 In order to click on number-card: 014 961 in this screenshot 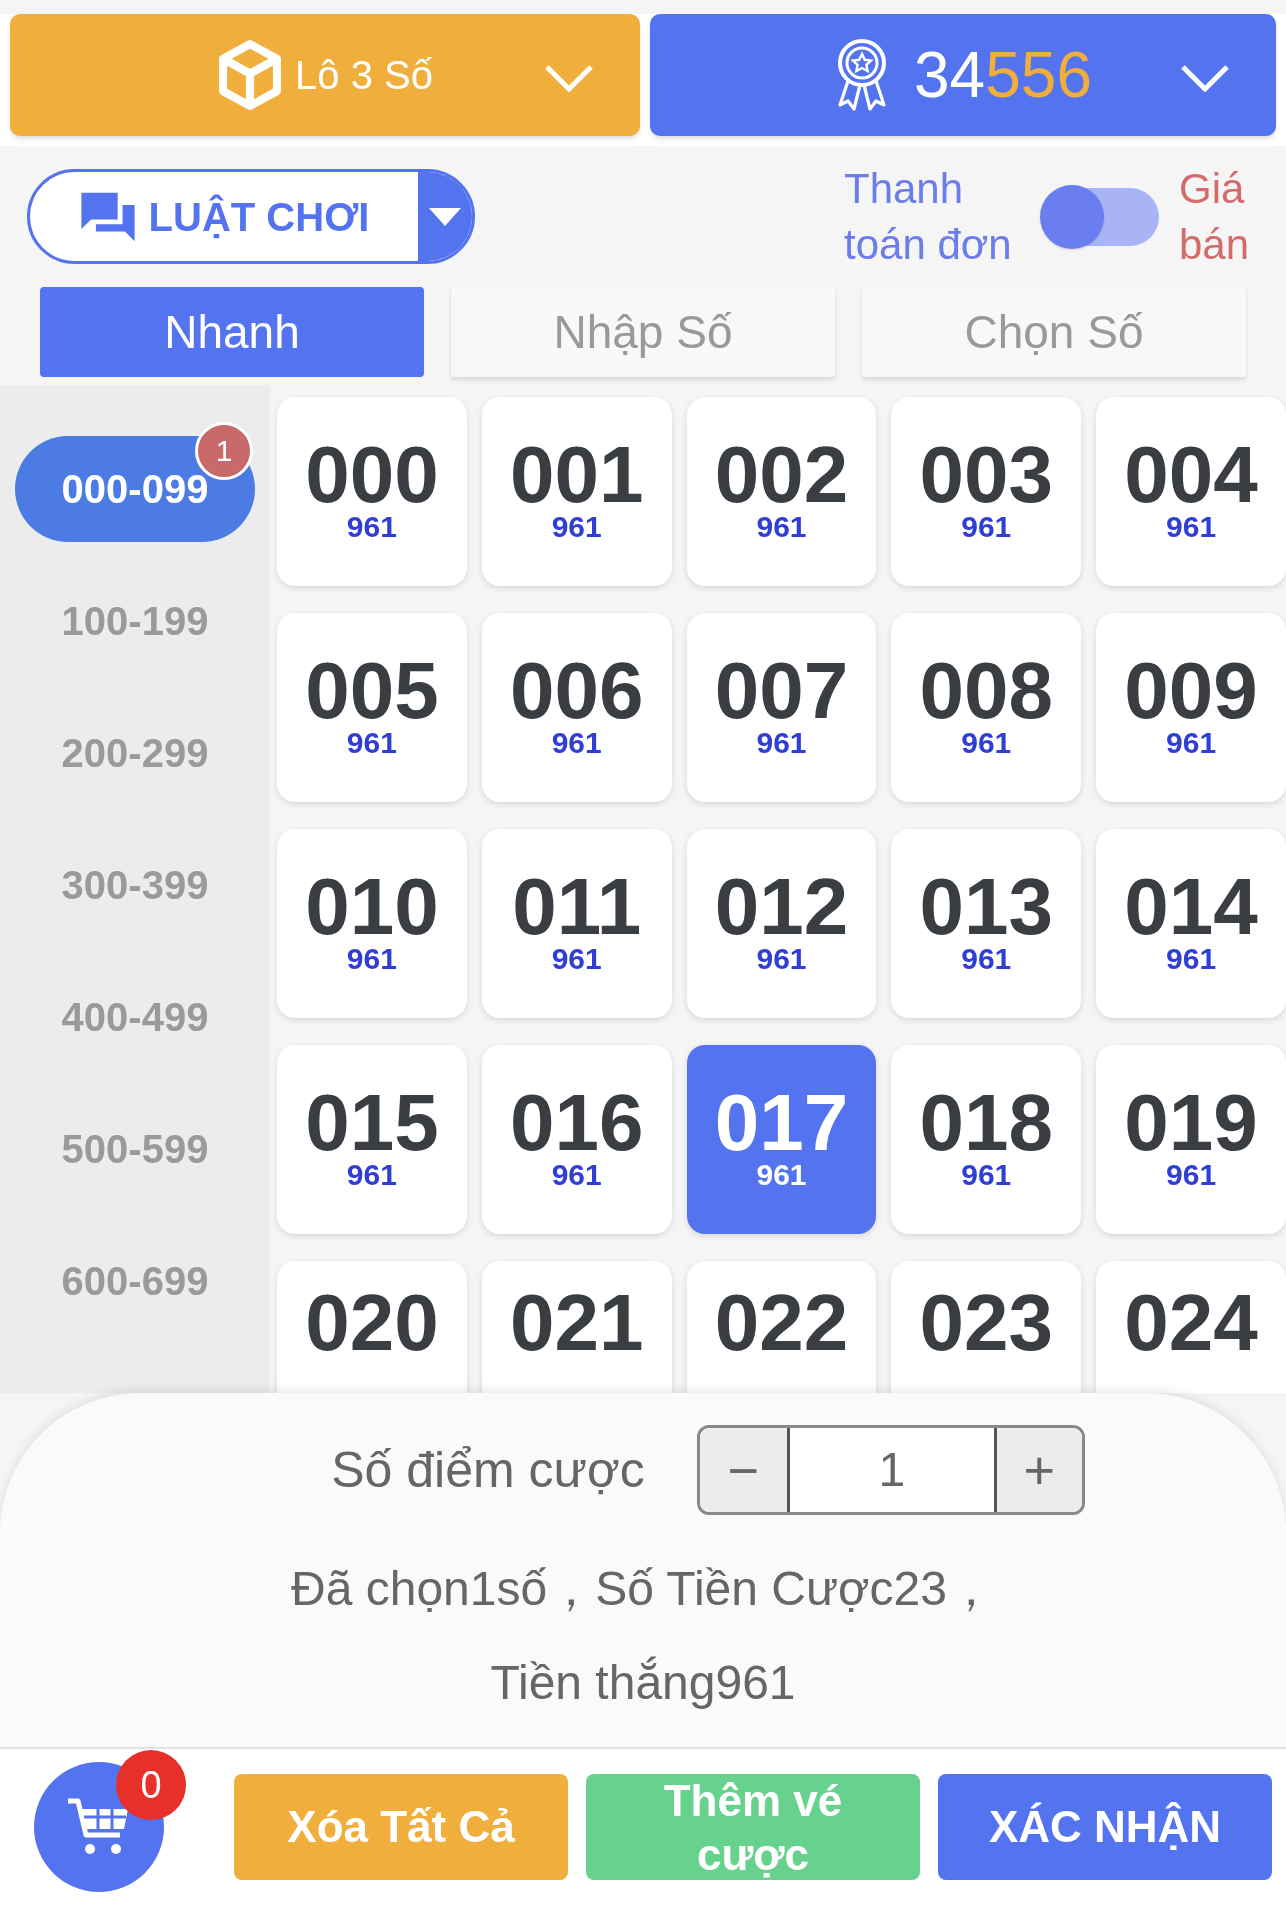, I will do `click(1191, 923)`.